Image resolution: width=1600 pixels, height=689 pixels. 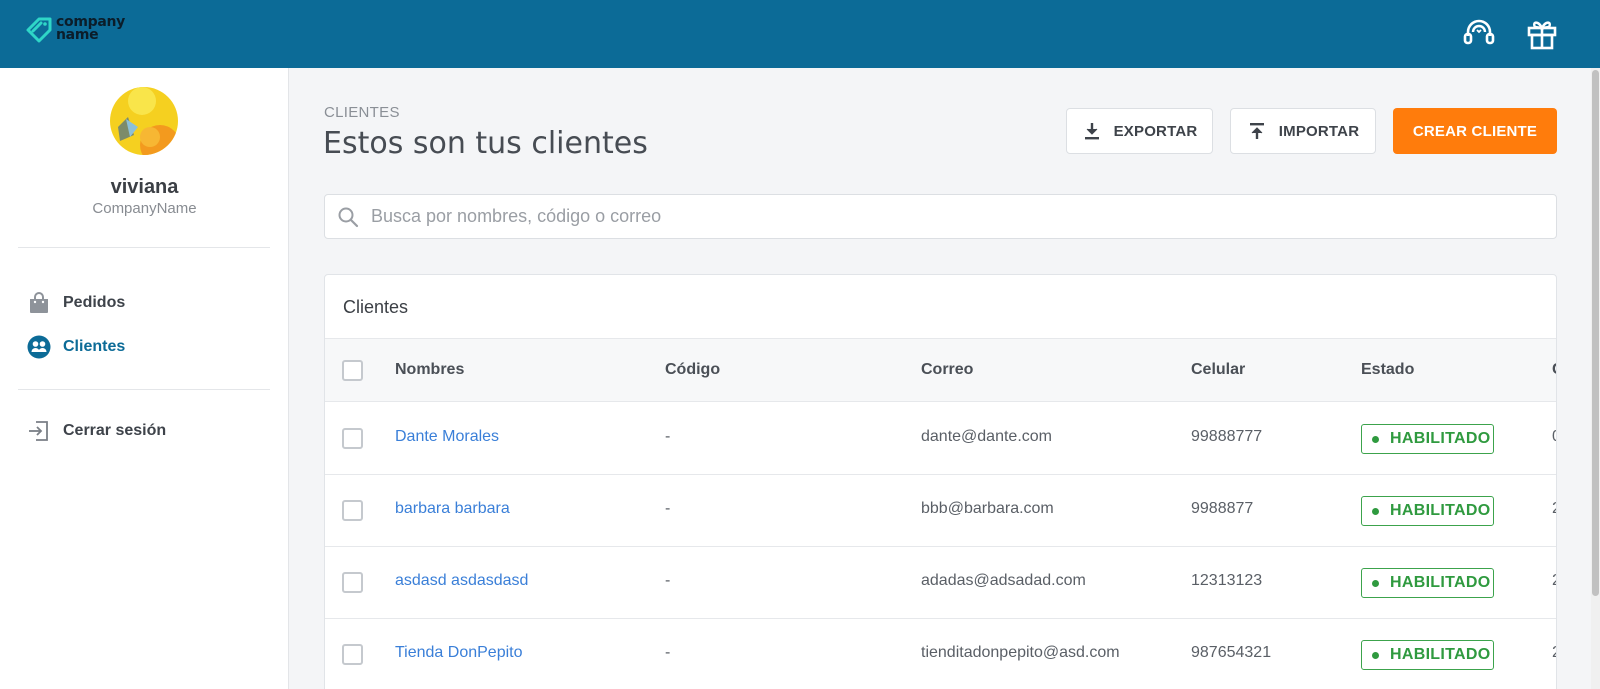 I want to click on client-name-link: barbara barbara, so click(x=452, y=509).